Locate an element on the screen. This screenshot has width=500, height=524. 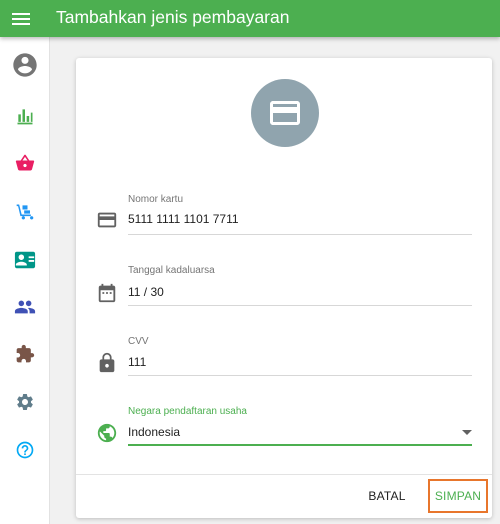
credit-card-avatar is located at coordinates (285, 113).